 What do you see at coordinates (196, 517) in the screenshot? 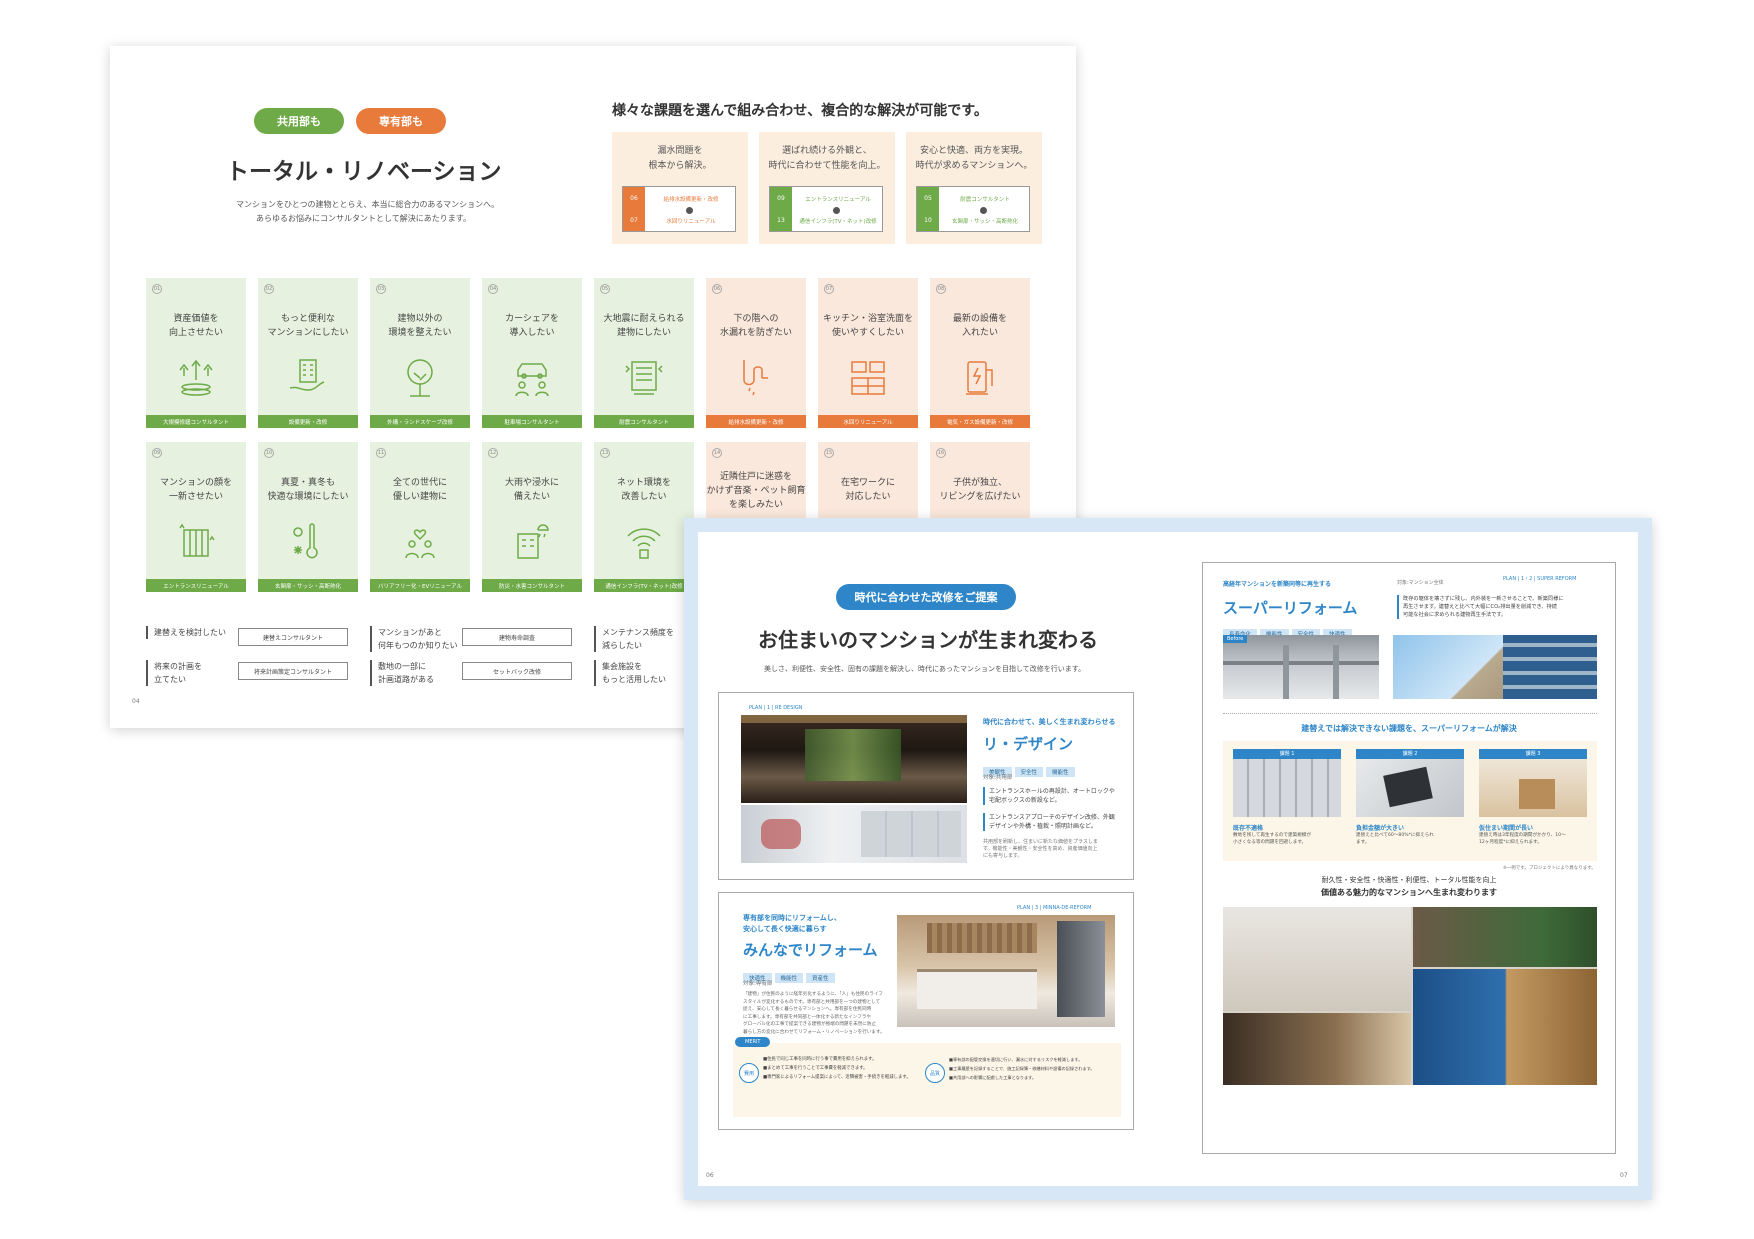
I see `issue-card-09: 09 マンションの顔を 一新させたい エントランスリニューアル` at bounding box center [196, 517].